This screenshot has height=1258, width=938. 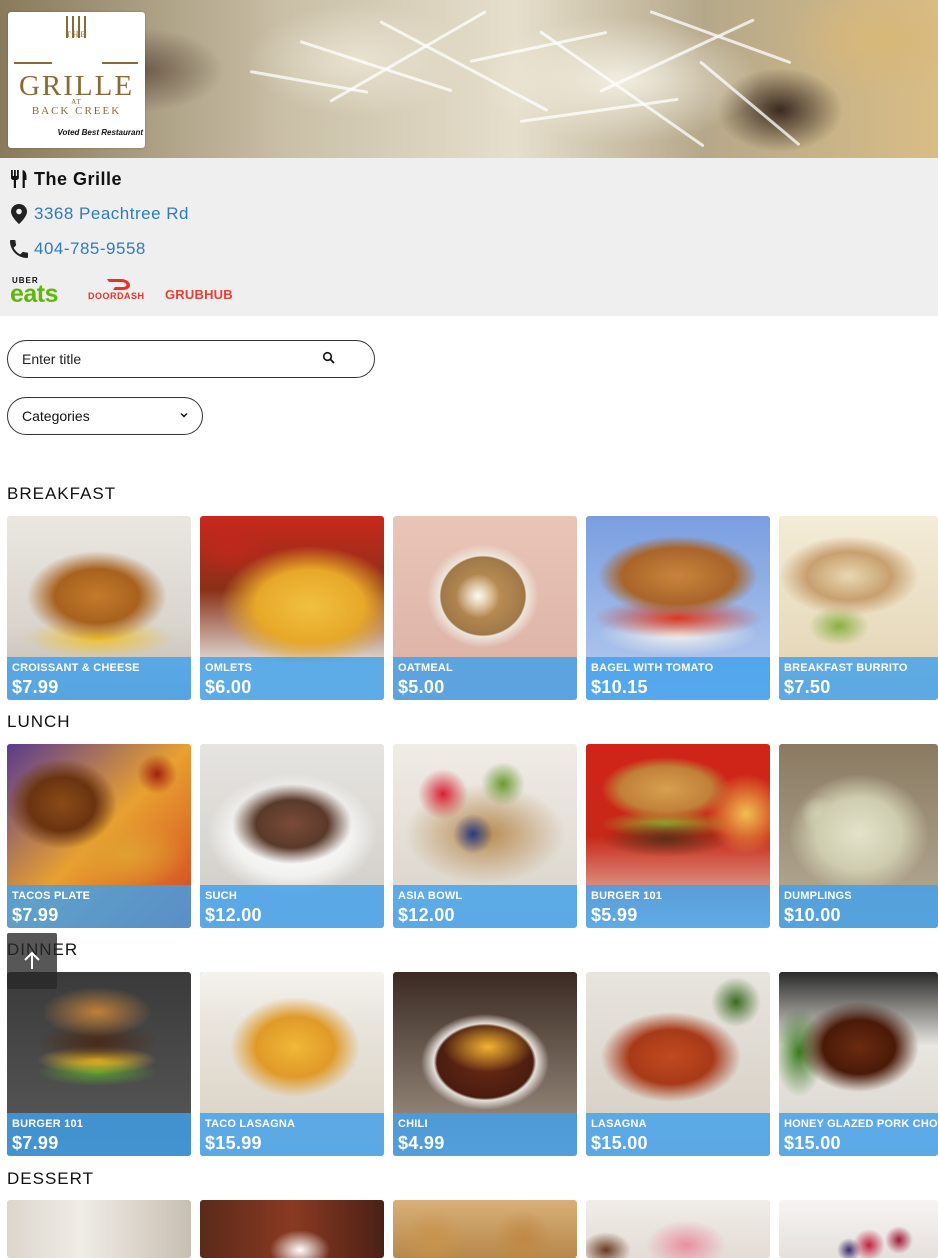 I want to click on address-row: 3368 Peachtree Rd, so click(x=98, y=214).